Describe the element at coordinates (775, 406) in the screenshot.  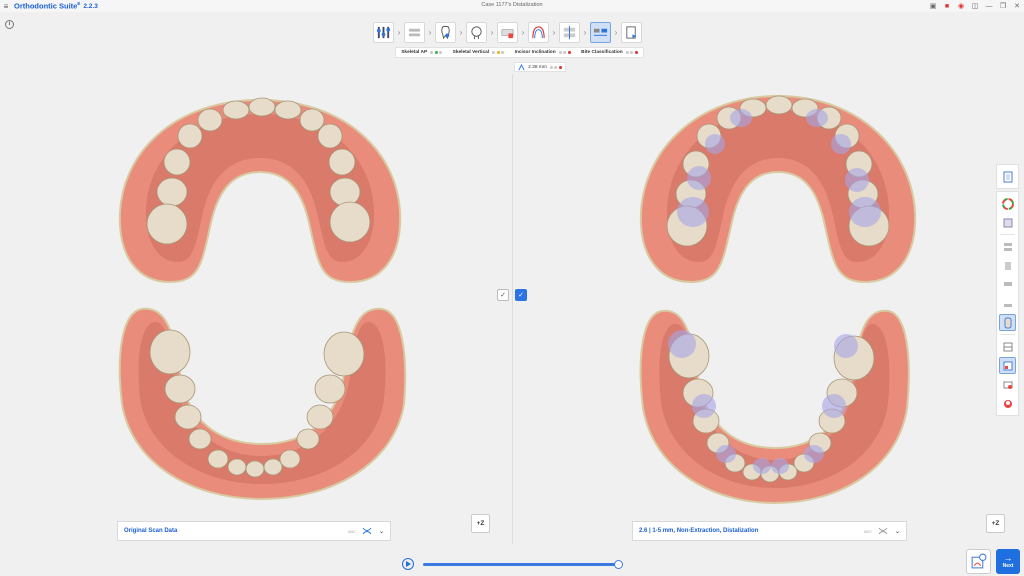
I see `planned-lower-arch` at that location.